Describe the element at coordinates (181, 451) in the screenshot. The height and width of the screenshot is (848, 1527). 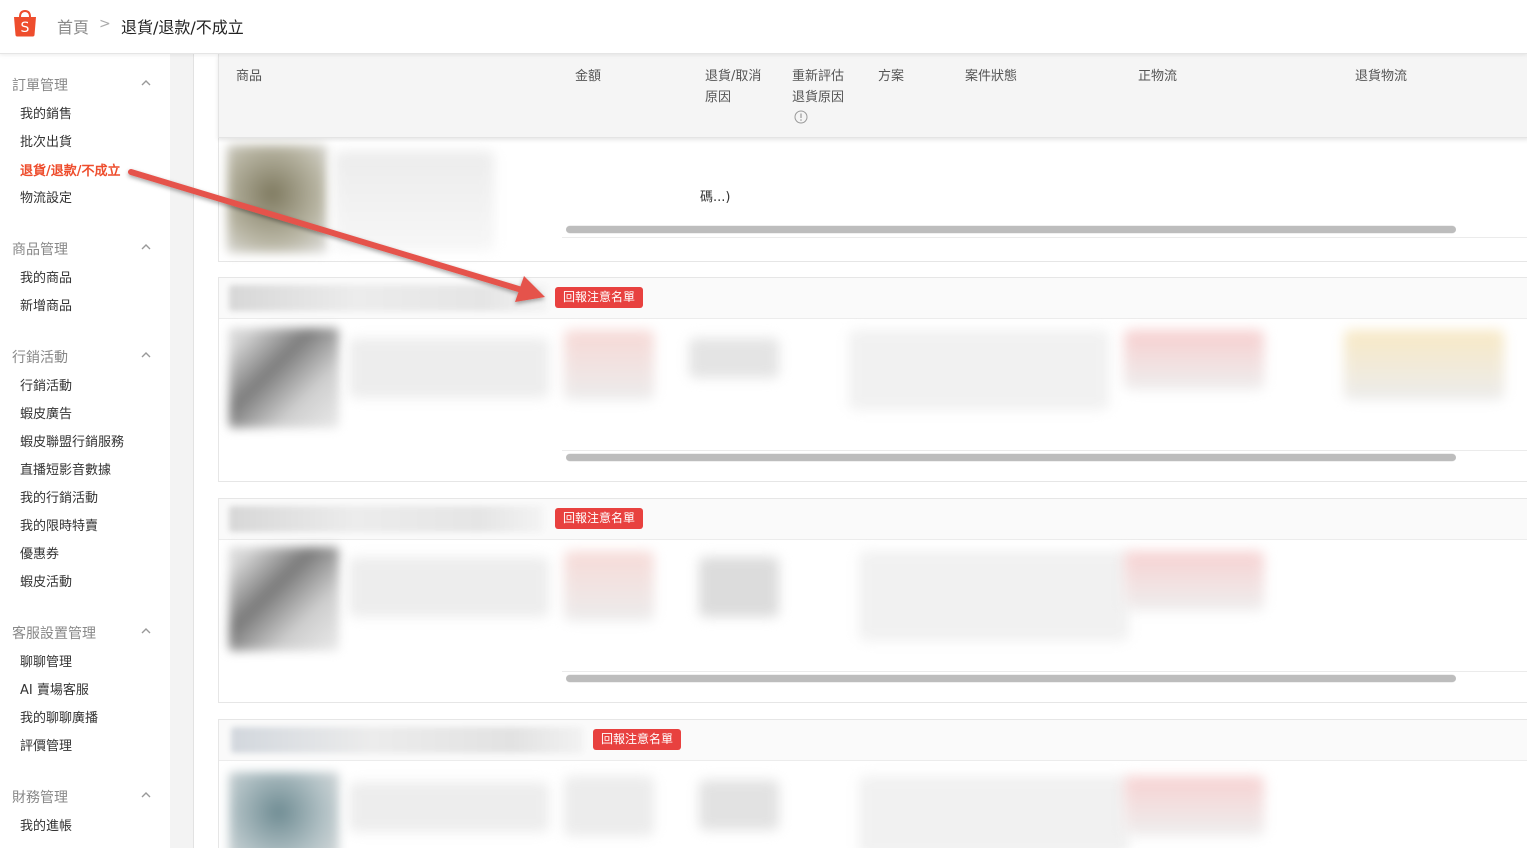
I see `sidebar-gutter` at that location.